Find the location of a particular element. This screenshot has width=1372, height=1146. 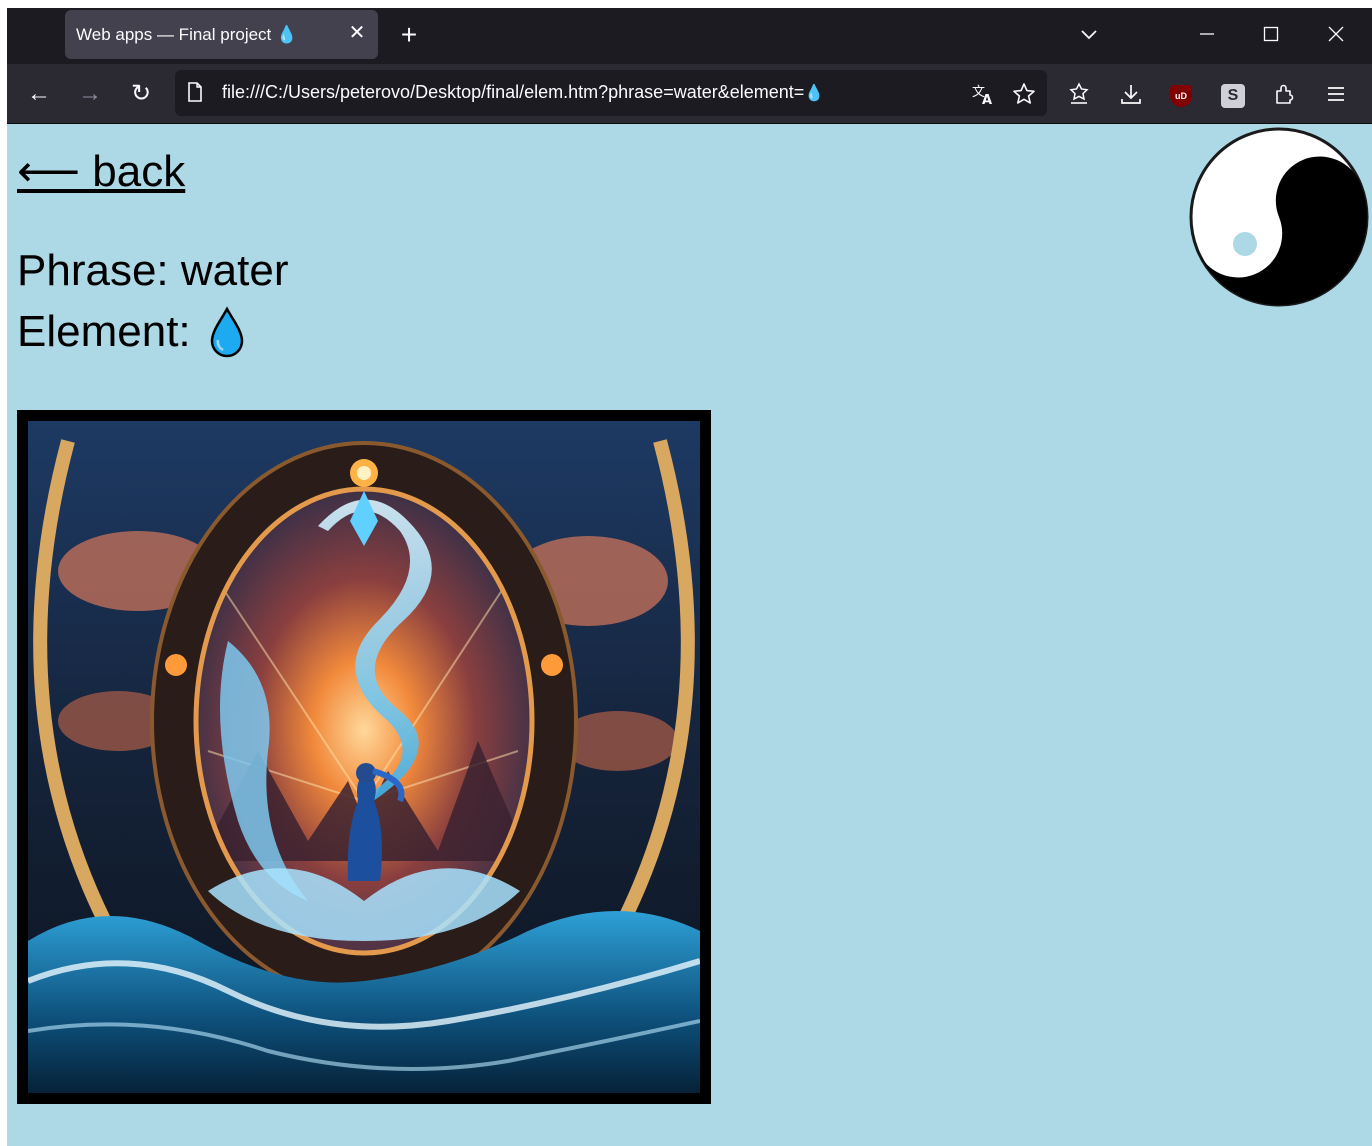

tab-strip: Web apps — Final project 💧 ✕ + is located at coordinates (689, 36).